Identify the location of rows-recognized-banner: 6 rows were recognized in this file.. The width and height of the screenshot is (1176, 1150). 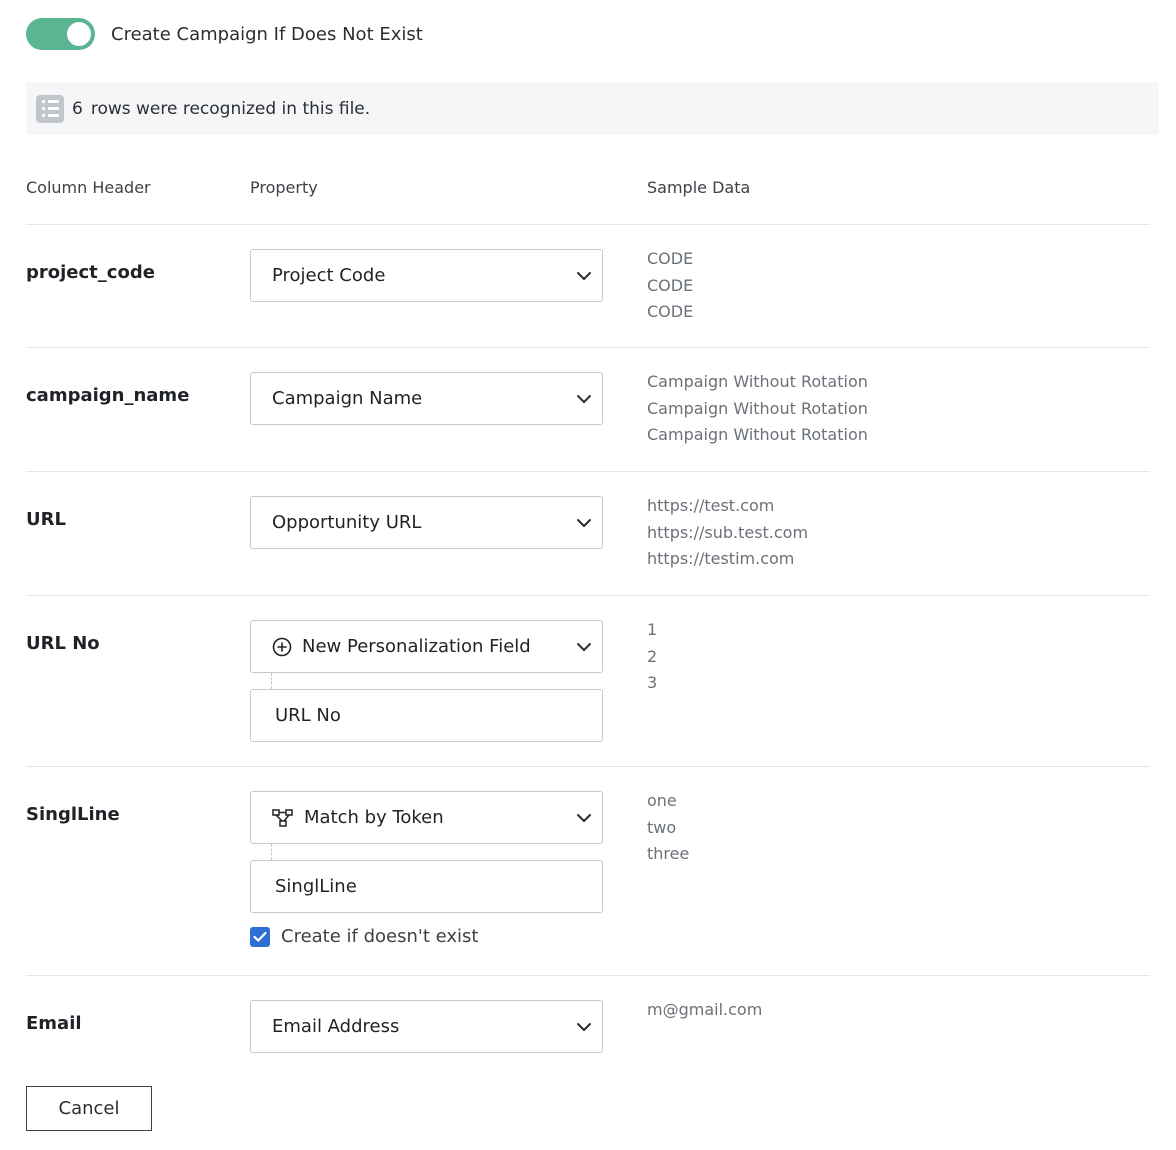
(592, 108).